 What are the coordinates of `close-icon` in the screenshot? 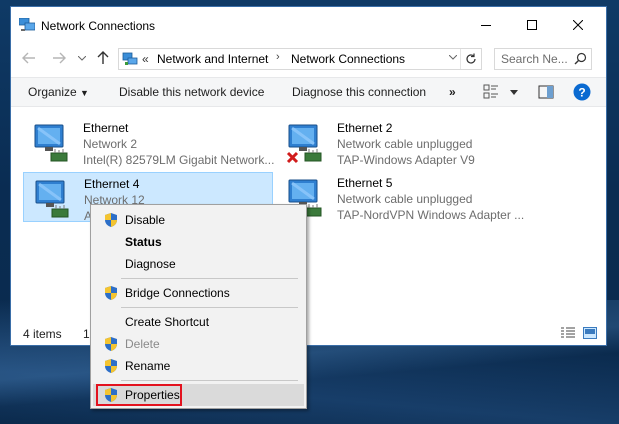 It's located at (578, 25).